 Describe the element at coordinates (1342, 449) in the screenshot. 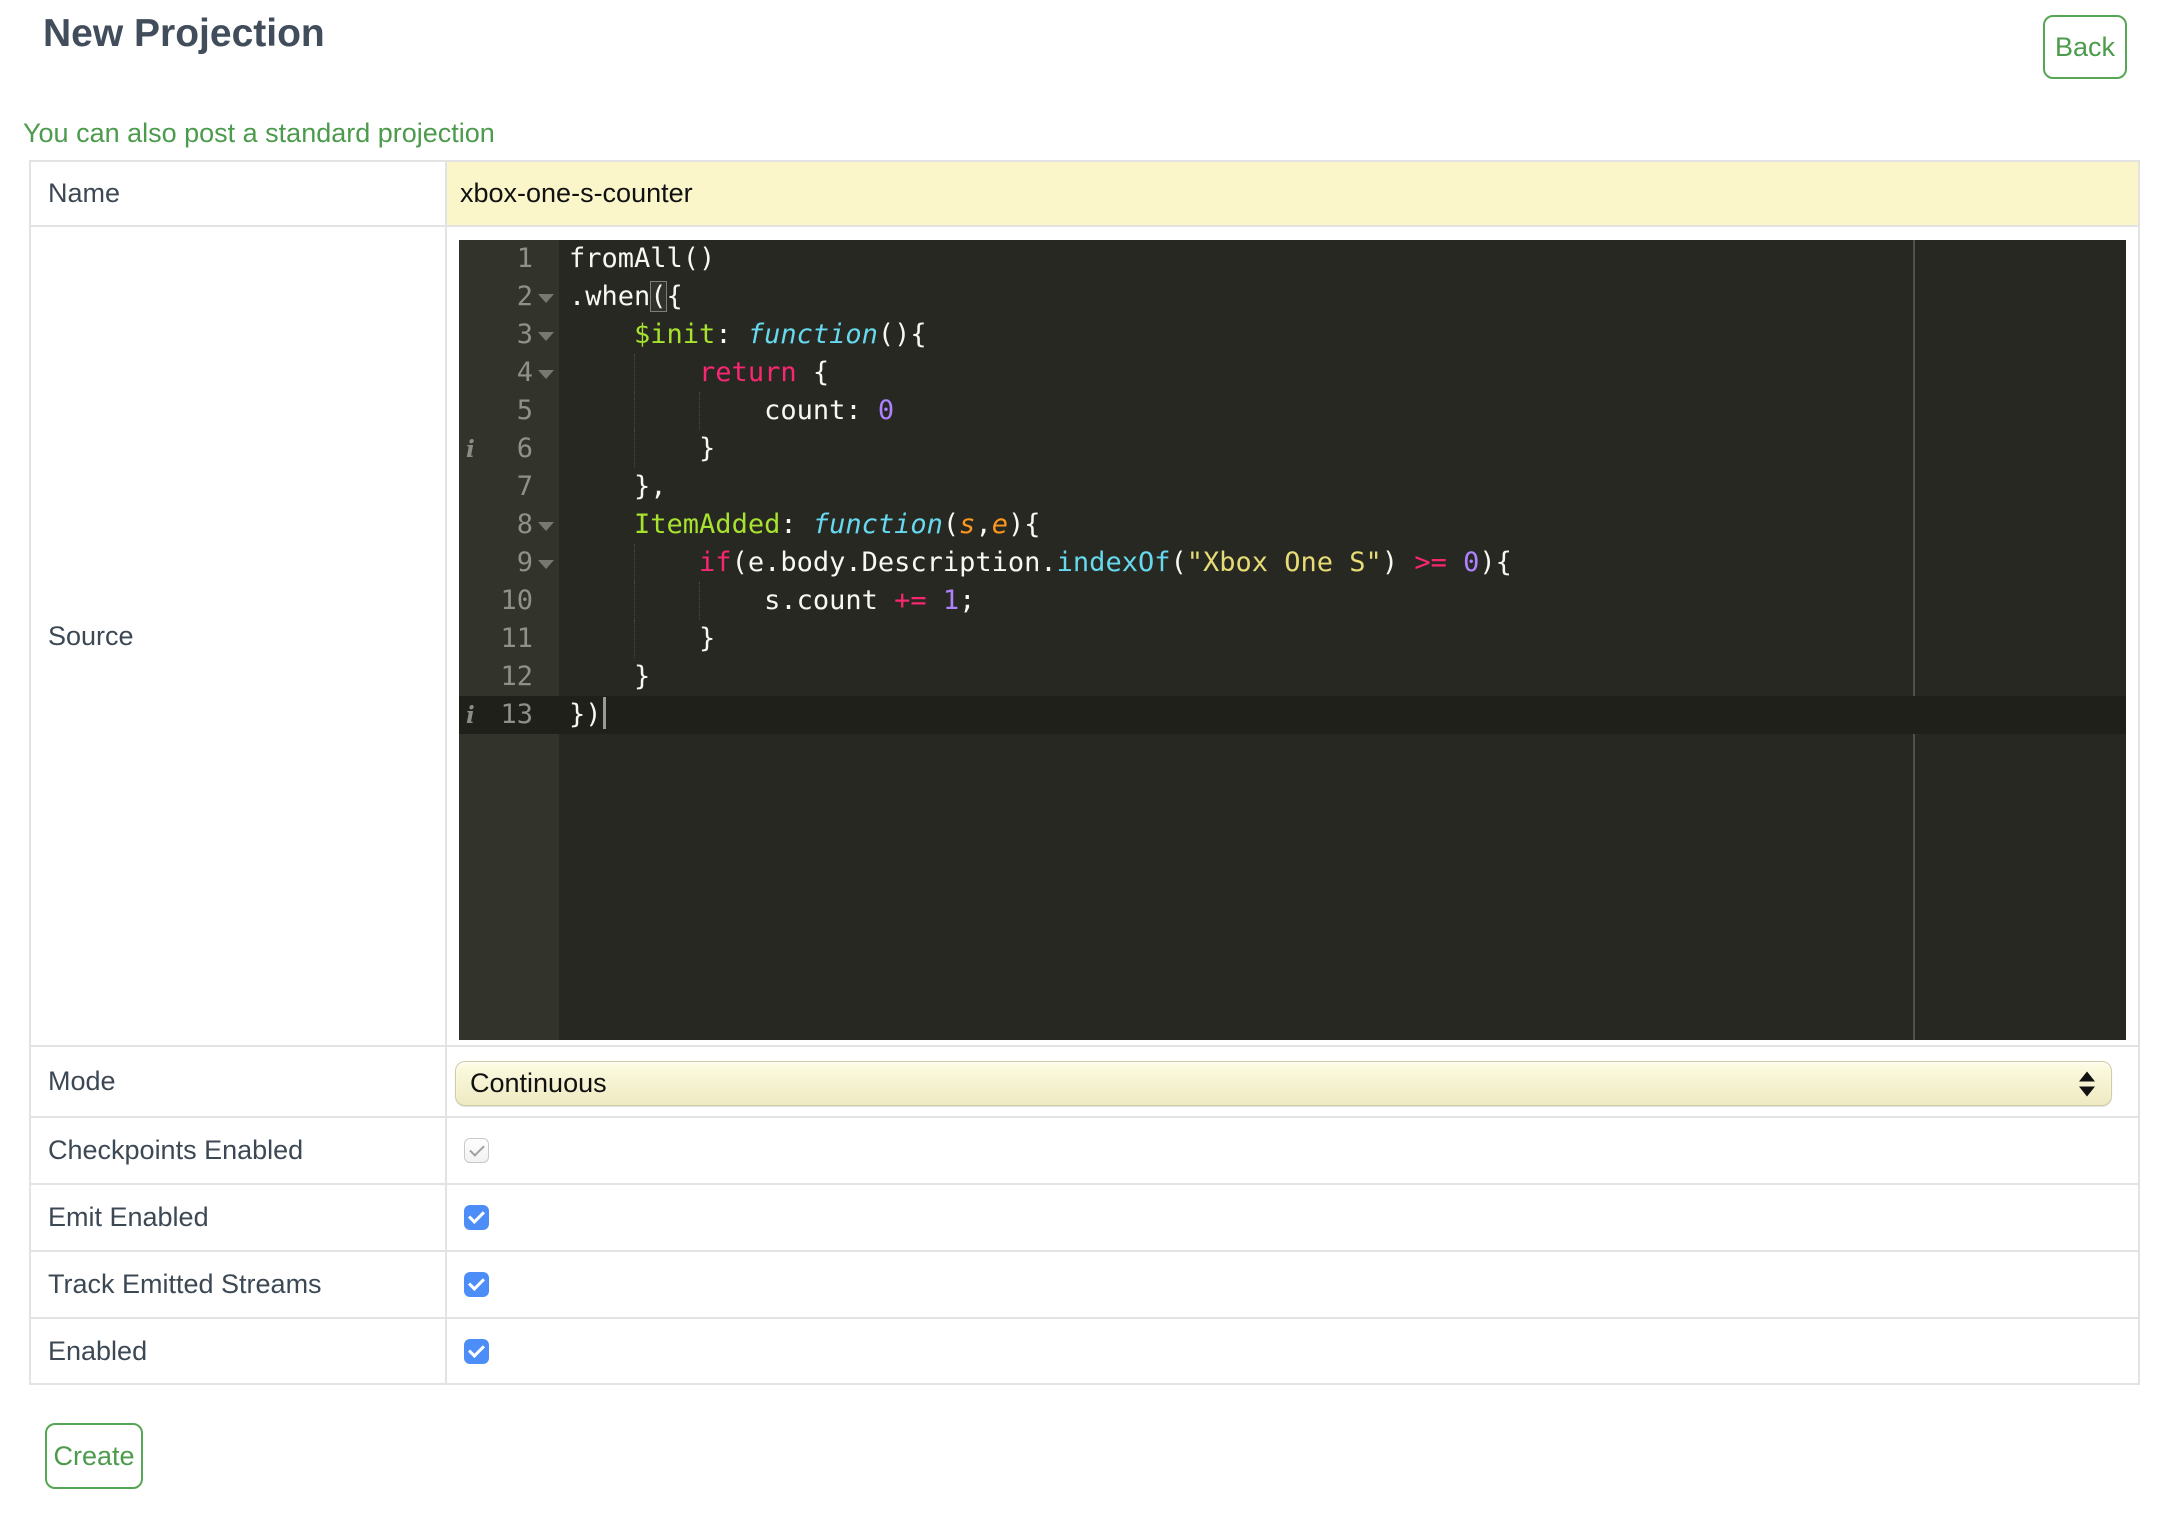

I see `code-line-text: }` at that location.